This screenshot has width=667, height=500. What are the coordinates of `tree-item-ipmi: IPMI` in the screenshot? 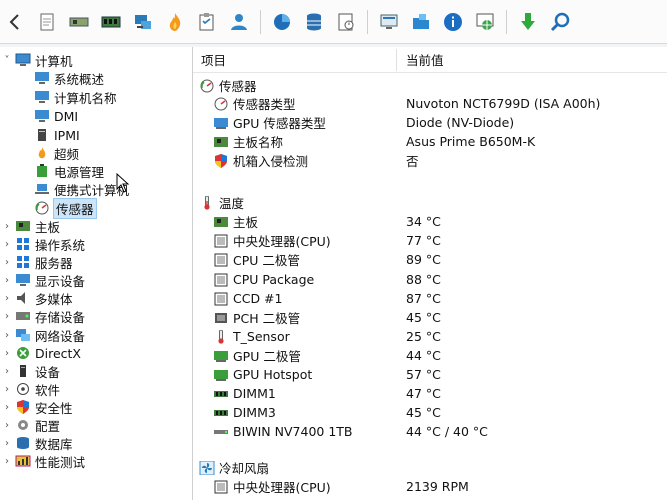 It's located at (57, 135).